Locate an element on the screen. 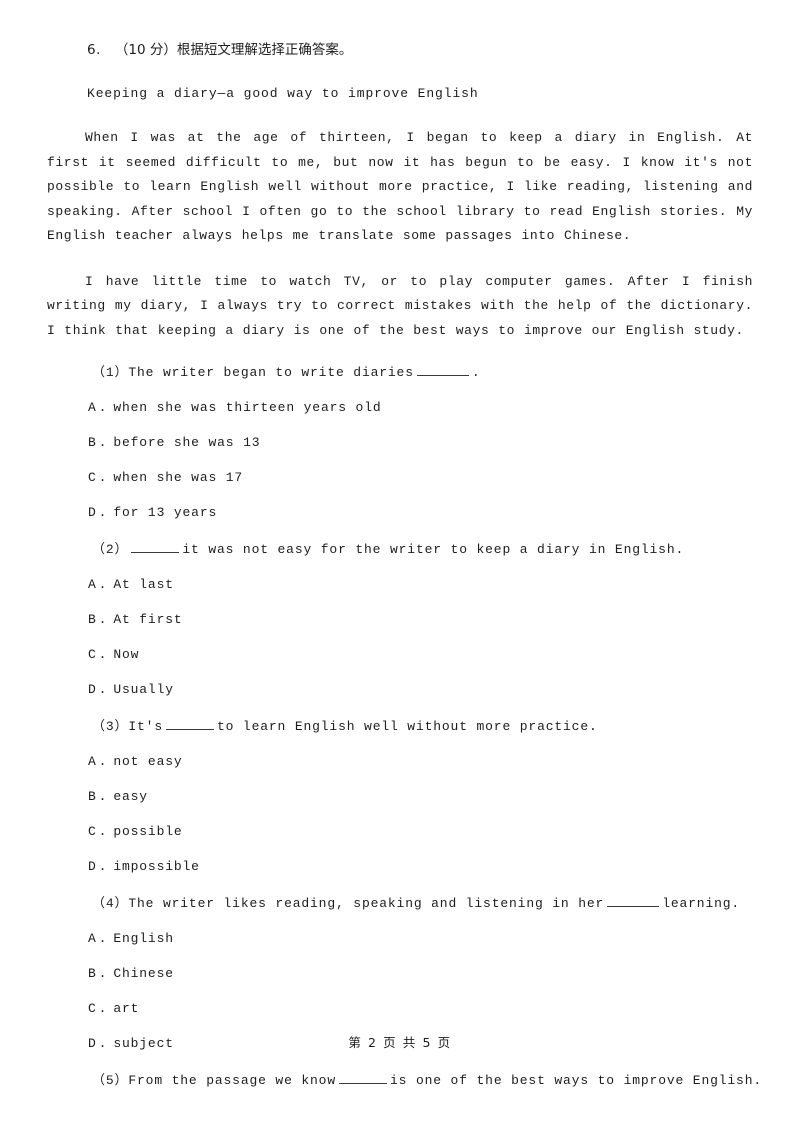  page-footer: 第 2 页 共 5 页 is located at coordinates (400, 1042).